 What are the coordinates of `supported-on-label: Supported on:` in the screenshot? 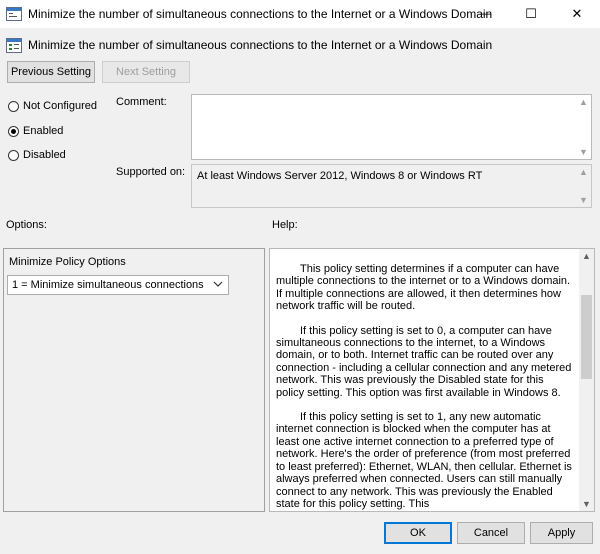 It's located at (151, 172).